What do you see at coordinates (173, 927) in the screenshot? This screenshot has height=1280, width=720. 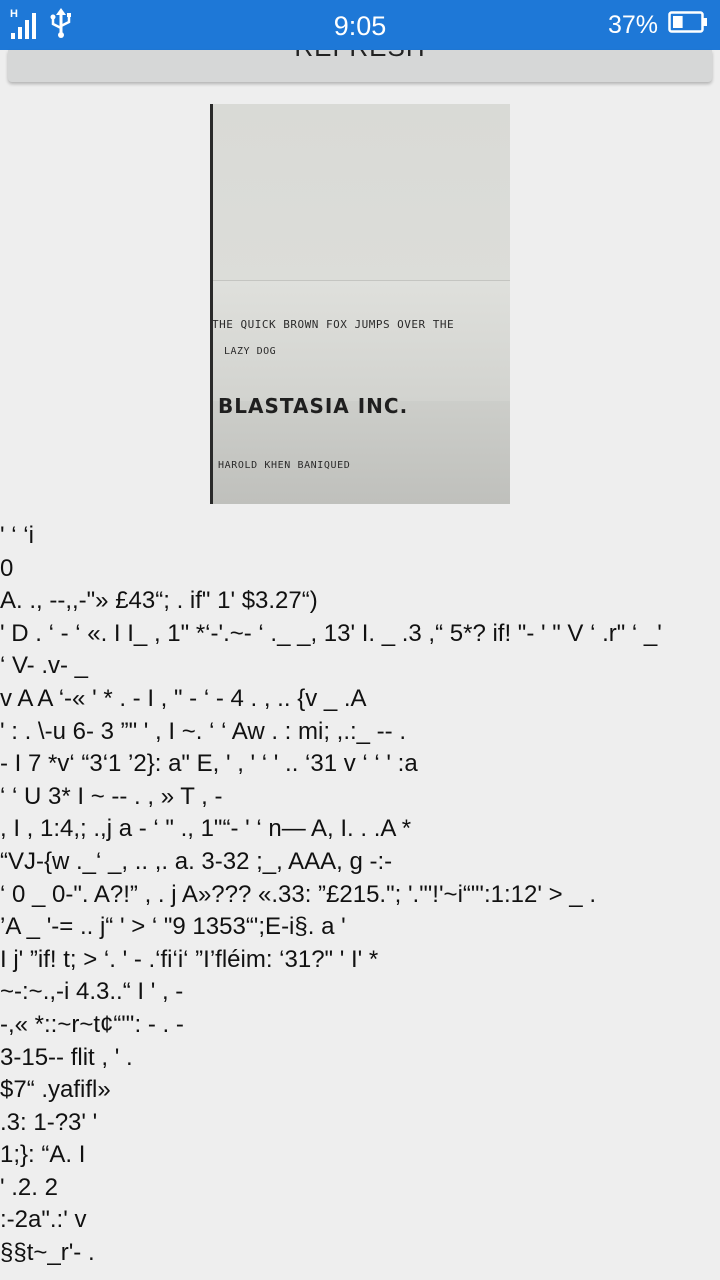 I see `ocr-line: ’A _ '-= .. j“ ' > ‘ "9 1353“';E-i§. a '` at bounding box center [173, 927].